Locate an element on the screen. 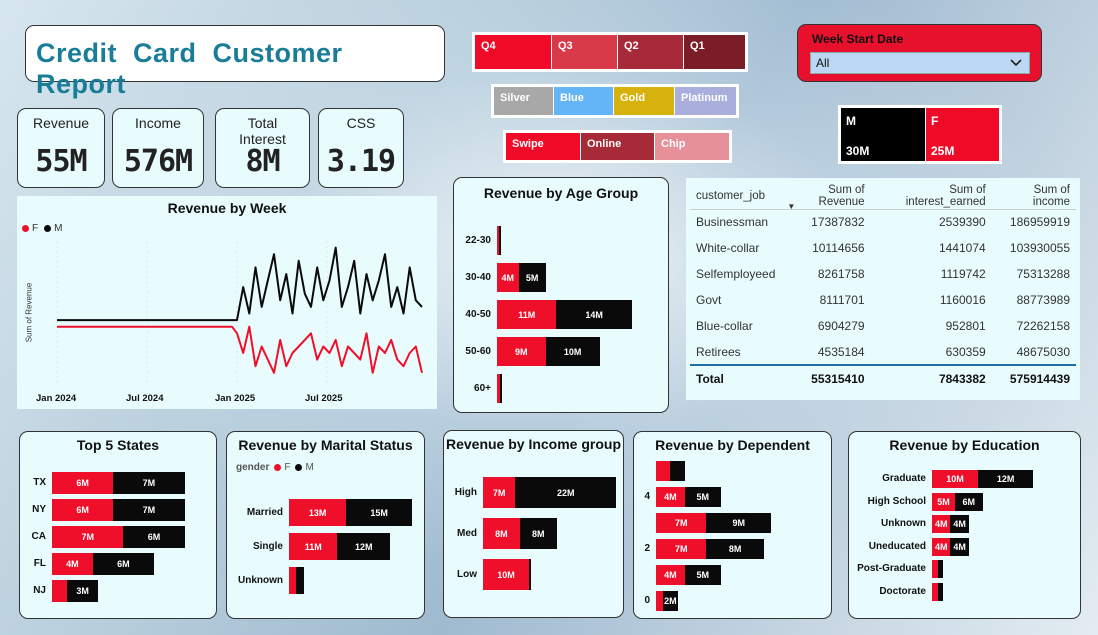 The height and width of the screenshot is (635, 1098). bar-segment-female: 8M is located at coordinates (501, 533).